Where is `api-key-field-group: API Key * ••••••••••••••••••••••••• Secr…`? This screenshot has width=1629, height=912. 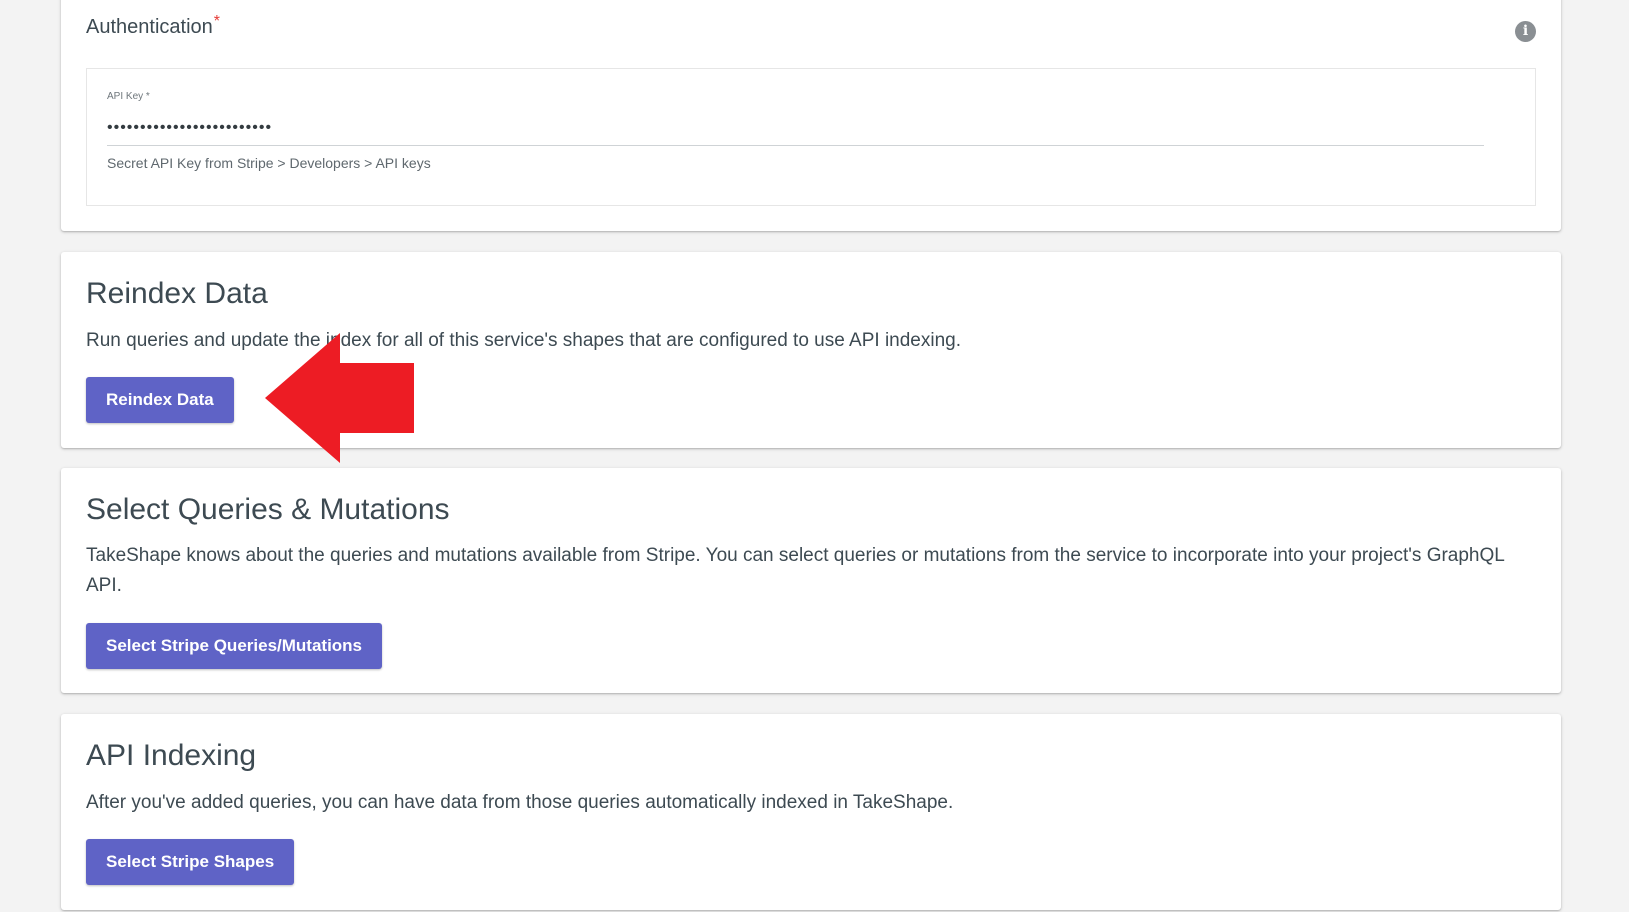 api-key-field-group: API Key * ••••••••••••••••••••••••• Secr… is located at coordinates (811, 137).